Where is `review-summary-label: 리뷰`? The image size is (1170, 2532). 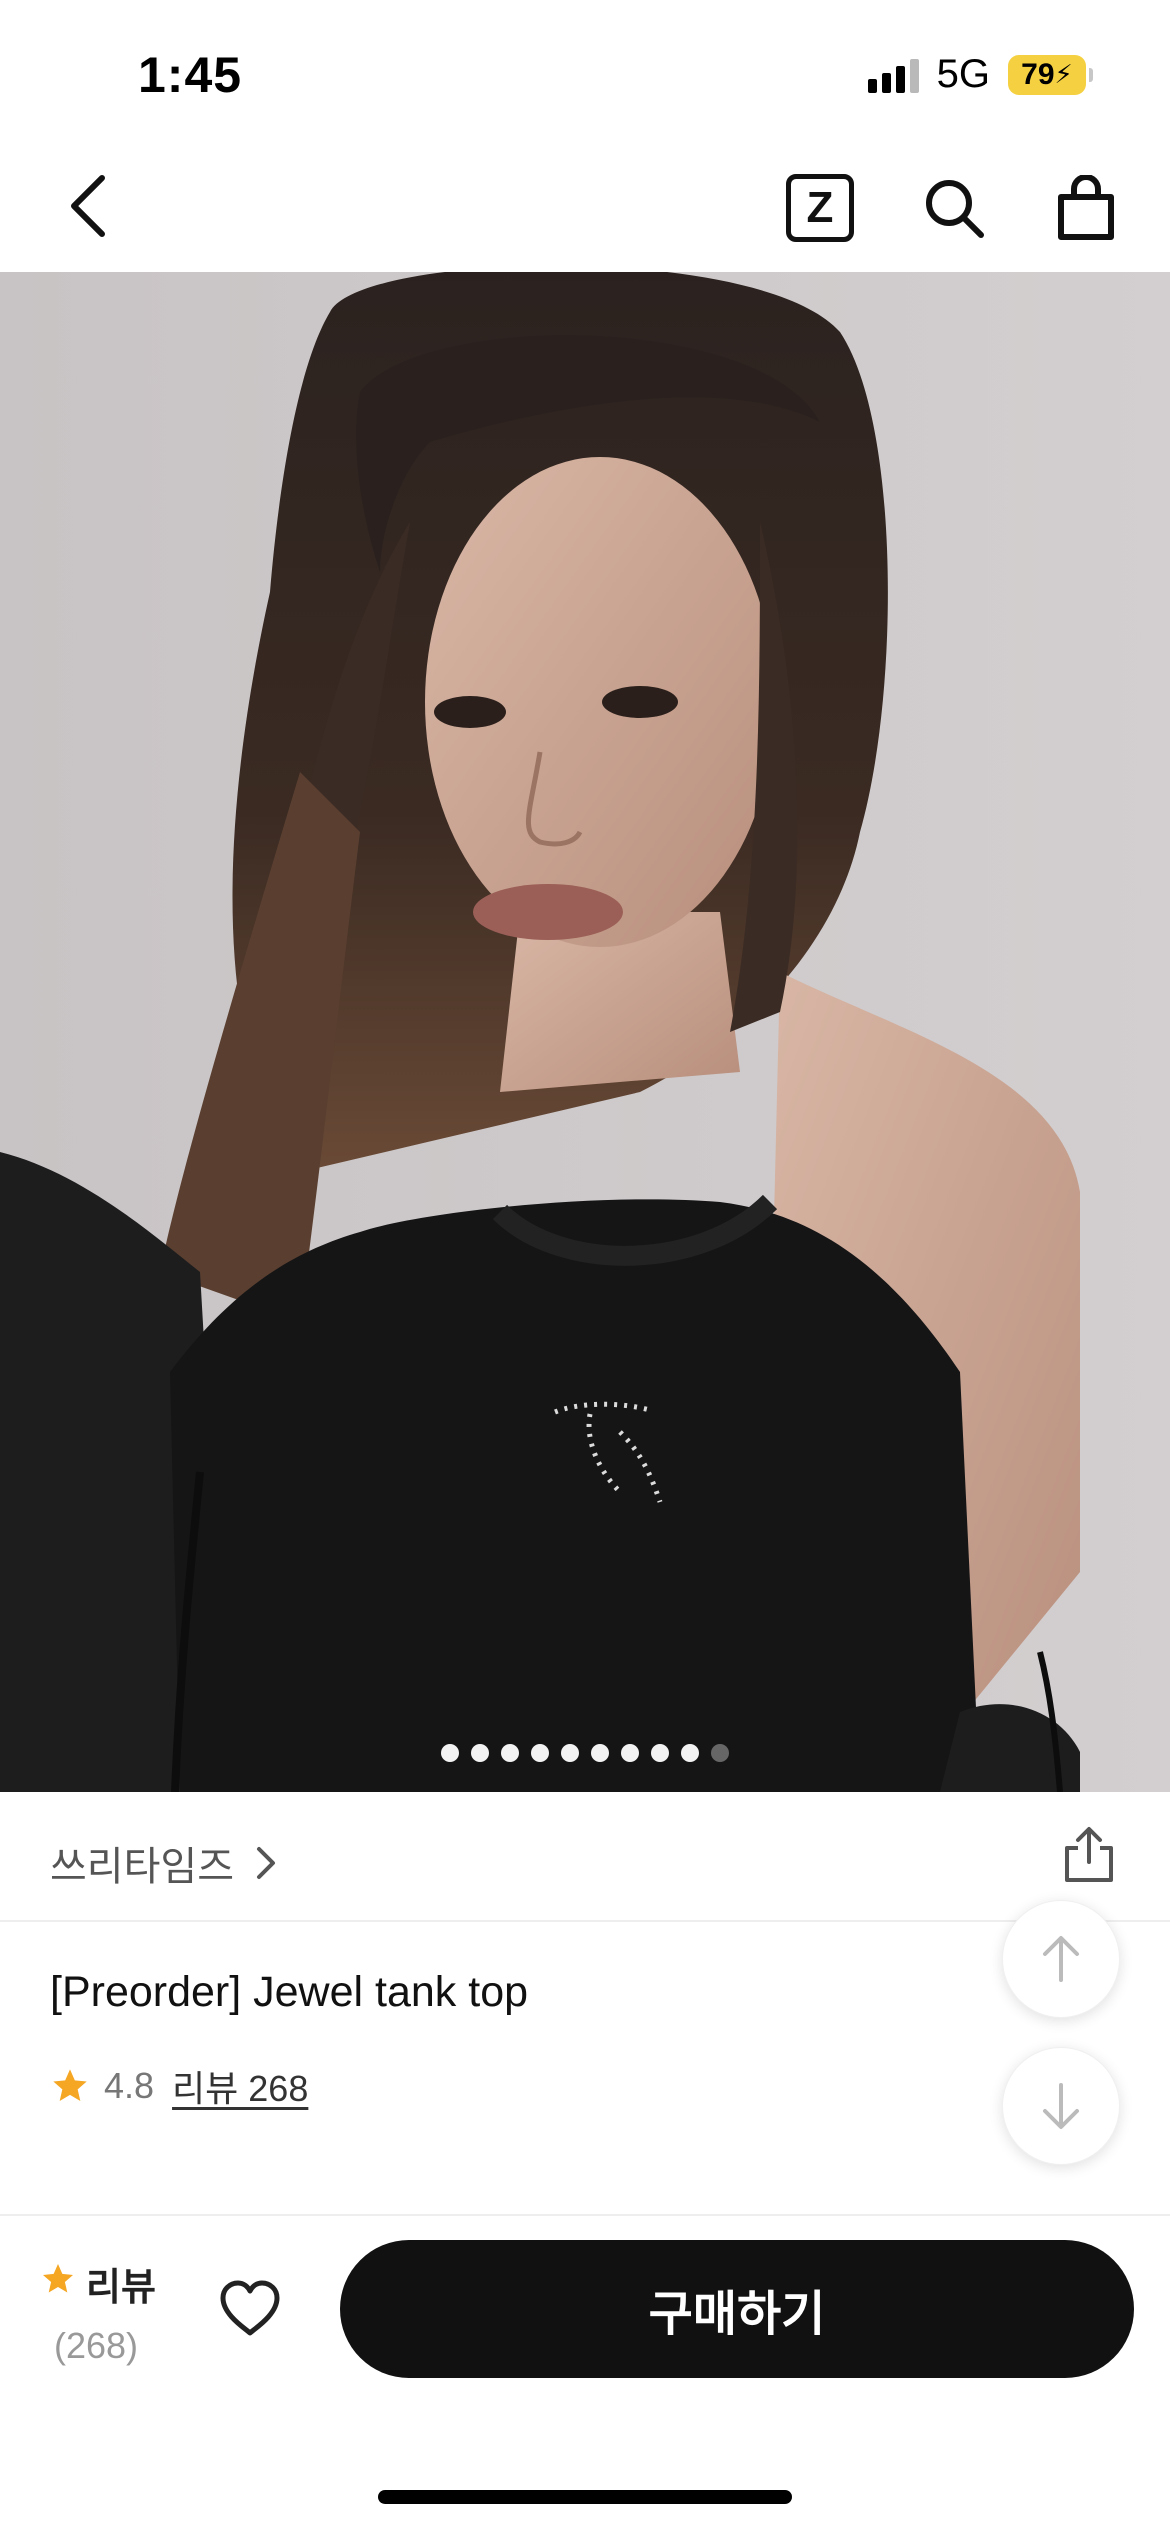 review-summary-label: 리뷰 is located at coordinates (121, 2288).